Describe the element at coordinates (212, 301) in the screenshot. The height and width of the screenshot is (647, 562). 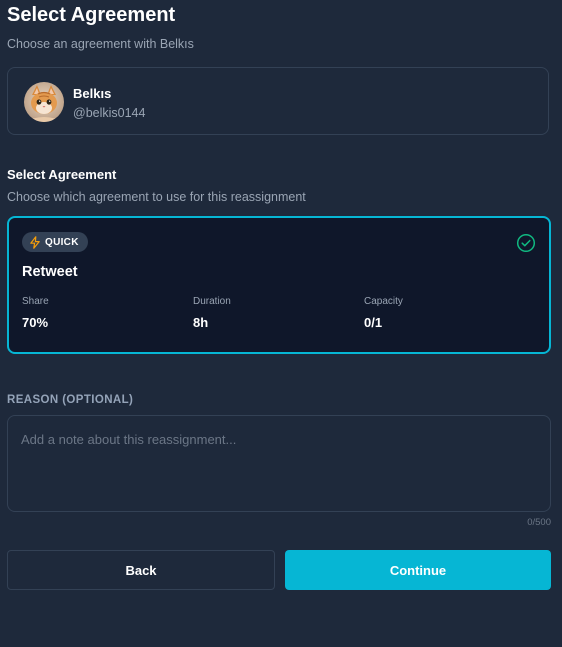
I see `duration-label: Duration` at that location.